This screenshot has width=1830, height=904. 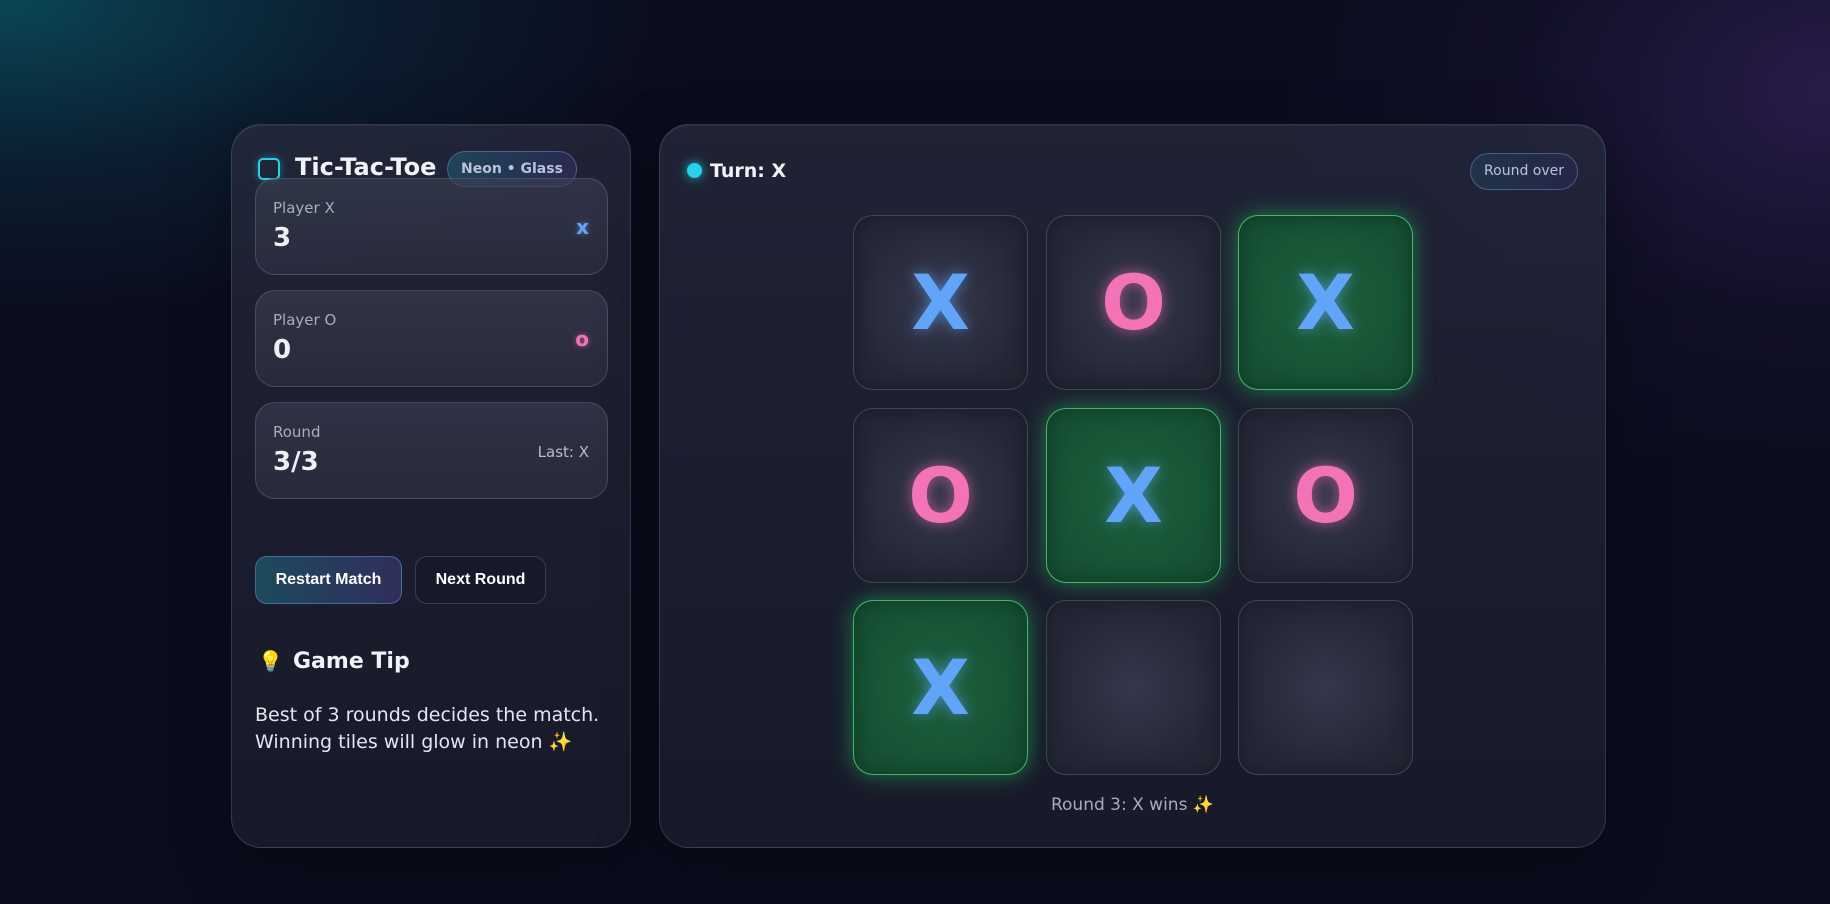 I want to click on board-cell-1: X, so click(x=940, y=302).